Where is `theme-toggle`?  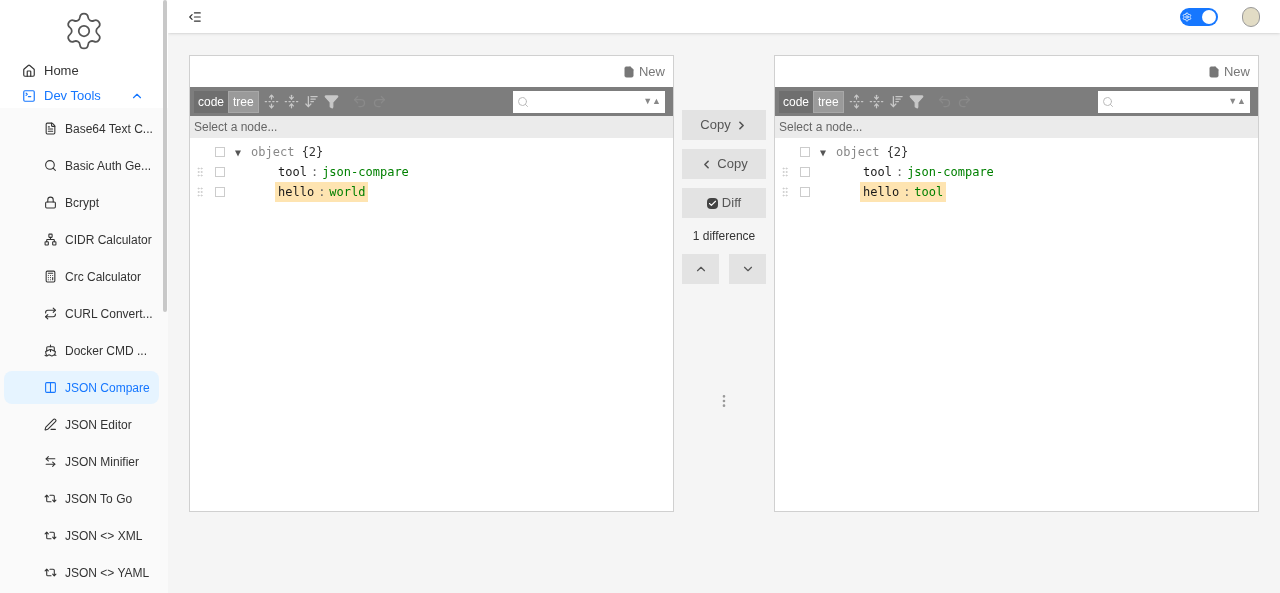
theme-toggle is located at coordinates (1199, 16).